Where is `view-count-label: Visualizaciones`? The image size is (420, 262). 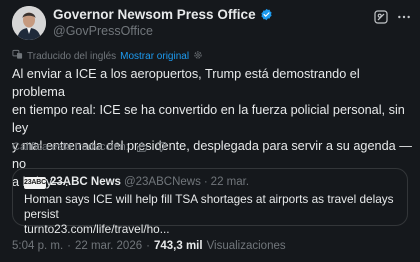
view-count-label: Visualizaciones is located at coordinates (246, 246).